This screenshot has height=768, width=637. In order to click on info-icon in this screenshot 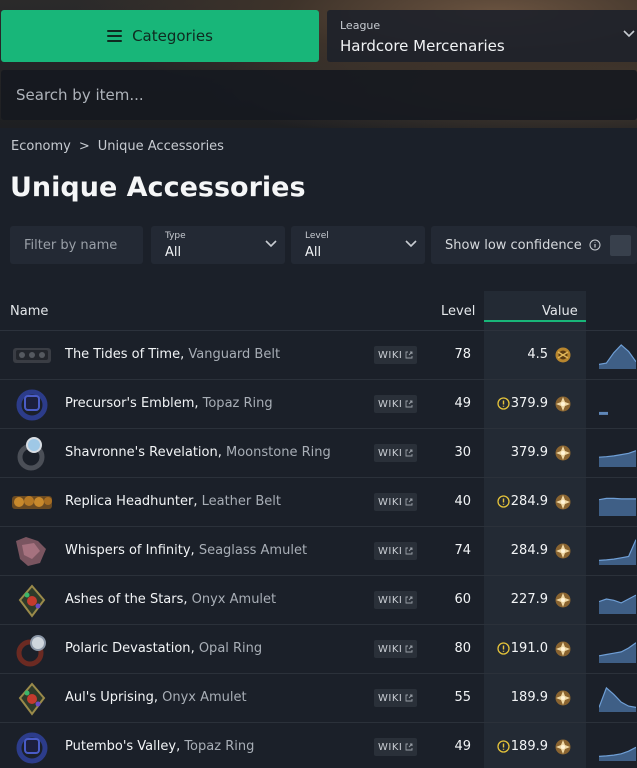, I will do `click(595, 245)`.